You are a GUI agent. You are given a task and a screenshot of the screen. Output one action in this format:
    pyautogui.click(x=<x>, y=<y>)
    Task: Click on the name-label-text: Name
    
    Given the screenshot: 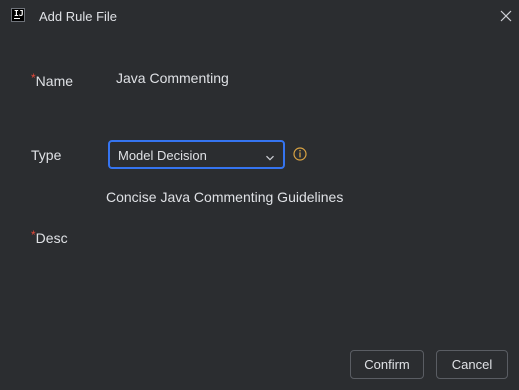 What is the action you would take?
    pyautogui.click(x=54, y=81)
    